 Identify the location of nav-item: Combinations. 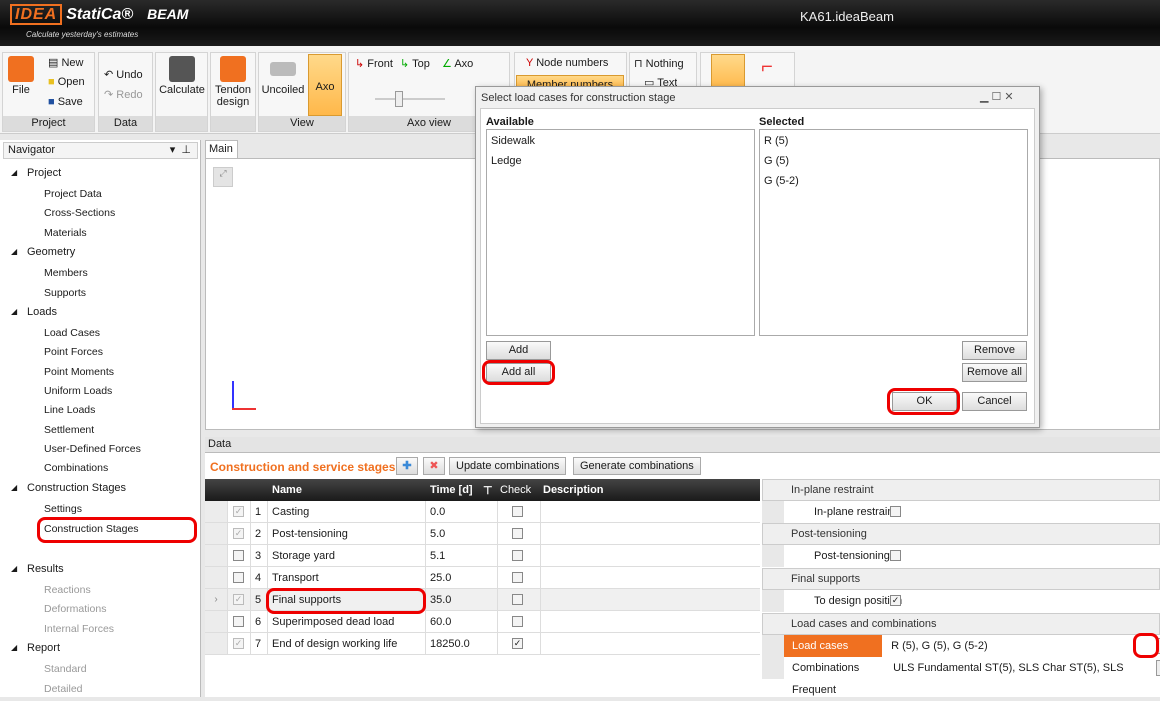
(76, 468).